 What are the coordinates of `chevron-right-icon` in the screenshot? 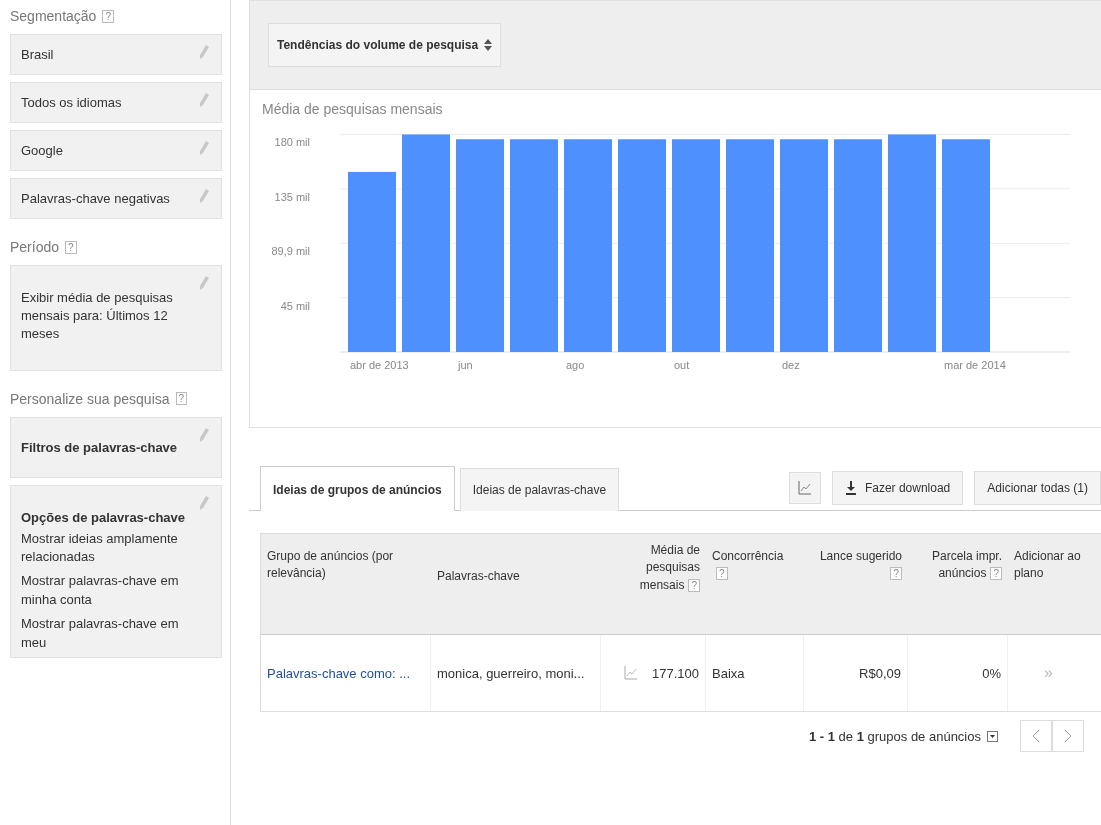 It's located at (1068, 736).